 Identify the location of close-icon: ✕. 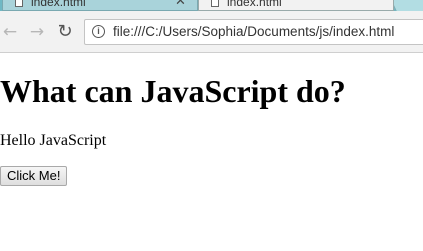
(180, 4).